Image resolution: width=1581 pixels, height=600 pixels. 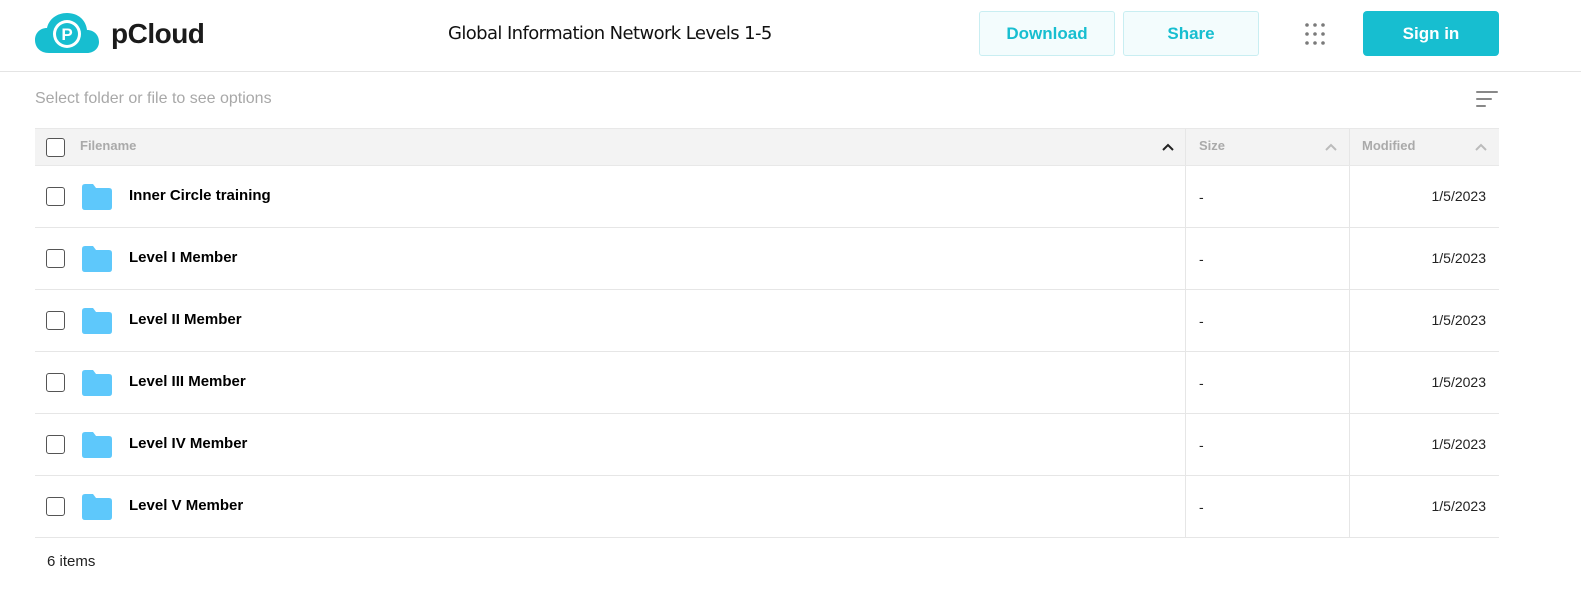 I want to click on file-name: Level III Member, so click(x=187, y=381).